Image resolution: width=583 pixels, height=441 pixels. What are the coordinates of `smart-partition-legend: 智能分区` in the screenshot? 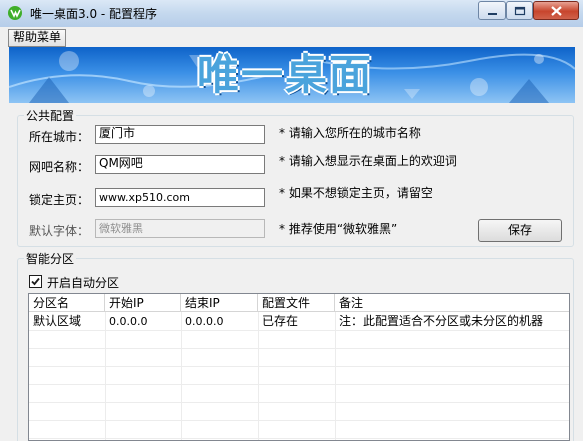 It's located at (50, 259).